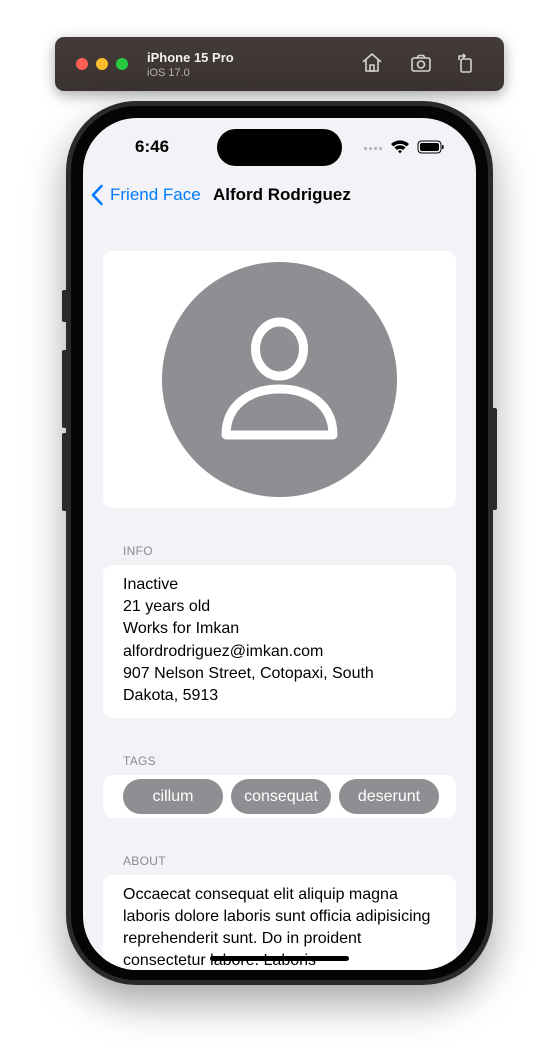 The width and height of the screenshot is (559, 1062). What do you see at coordinates (279, 147) in the screenshot?
I see `dynamic-island` at bounding box center [279, 147].